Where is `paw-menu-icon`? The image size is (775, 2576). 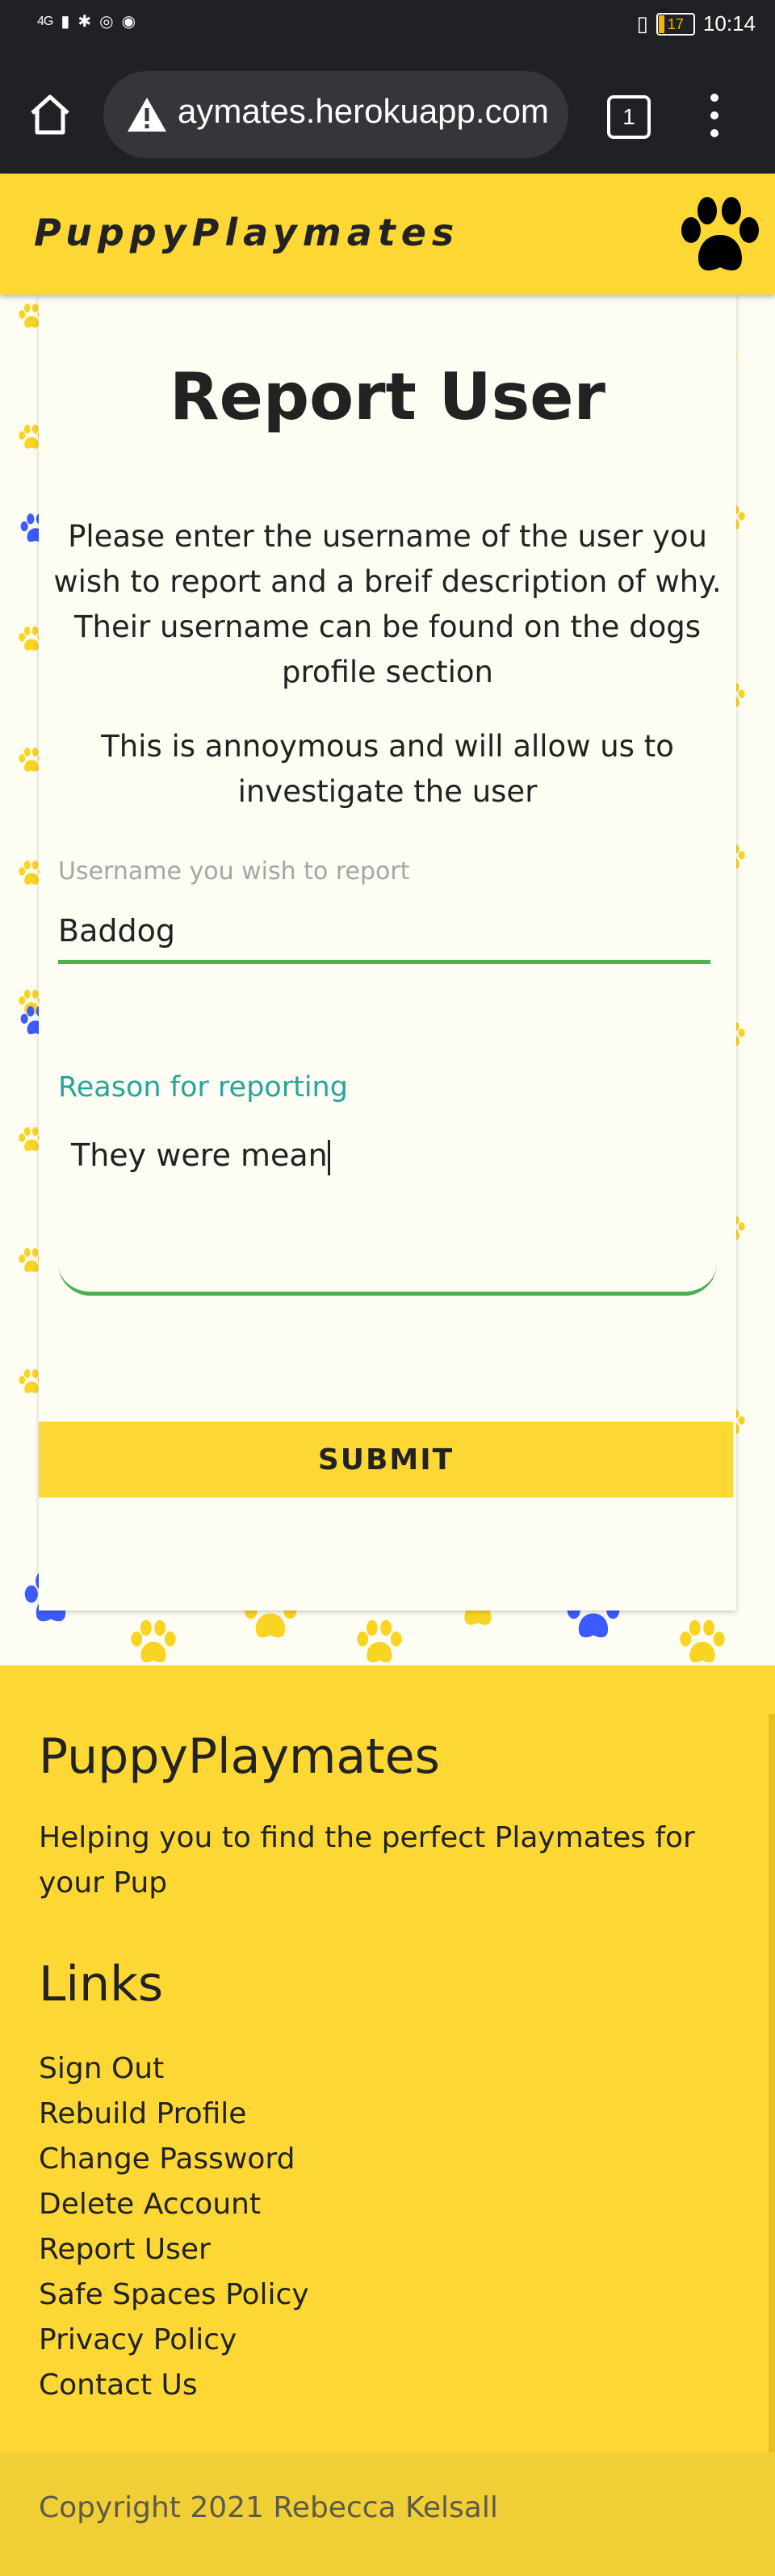
paw-menu-icon is located at coordinates (720, 237).